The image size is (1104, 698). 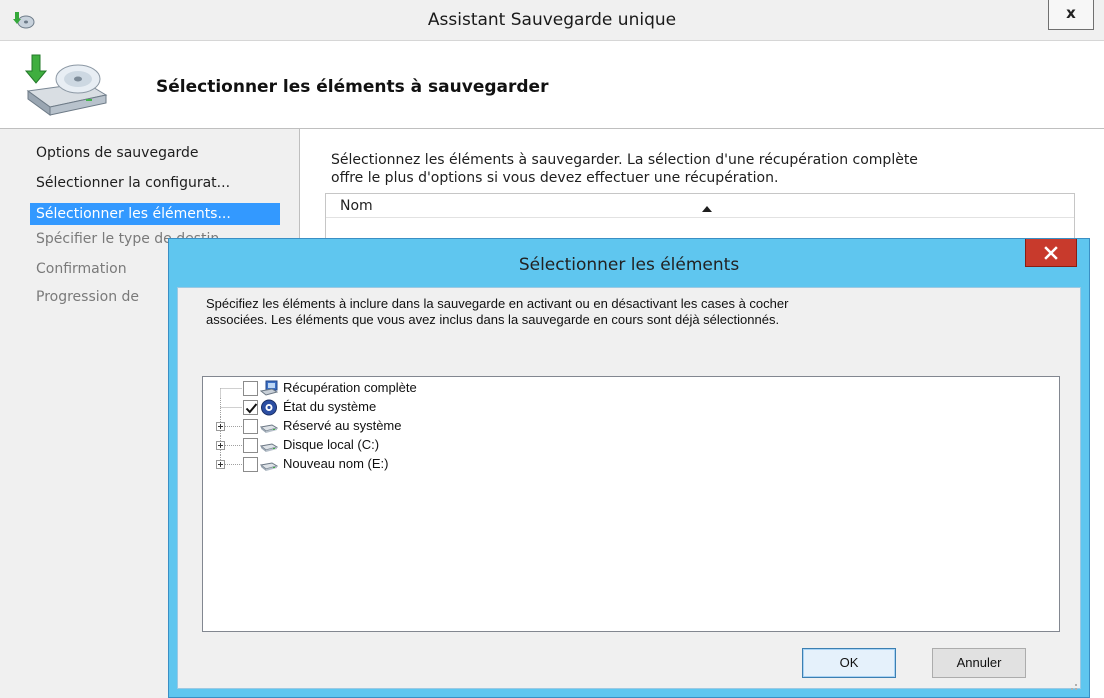 What do you see at coordinates (503, 388) in the screenshot?
I see `tree-item-full-recovery: Récupération complète` at bounding box center [503, 388].